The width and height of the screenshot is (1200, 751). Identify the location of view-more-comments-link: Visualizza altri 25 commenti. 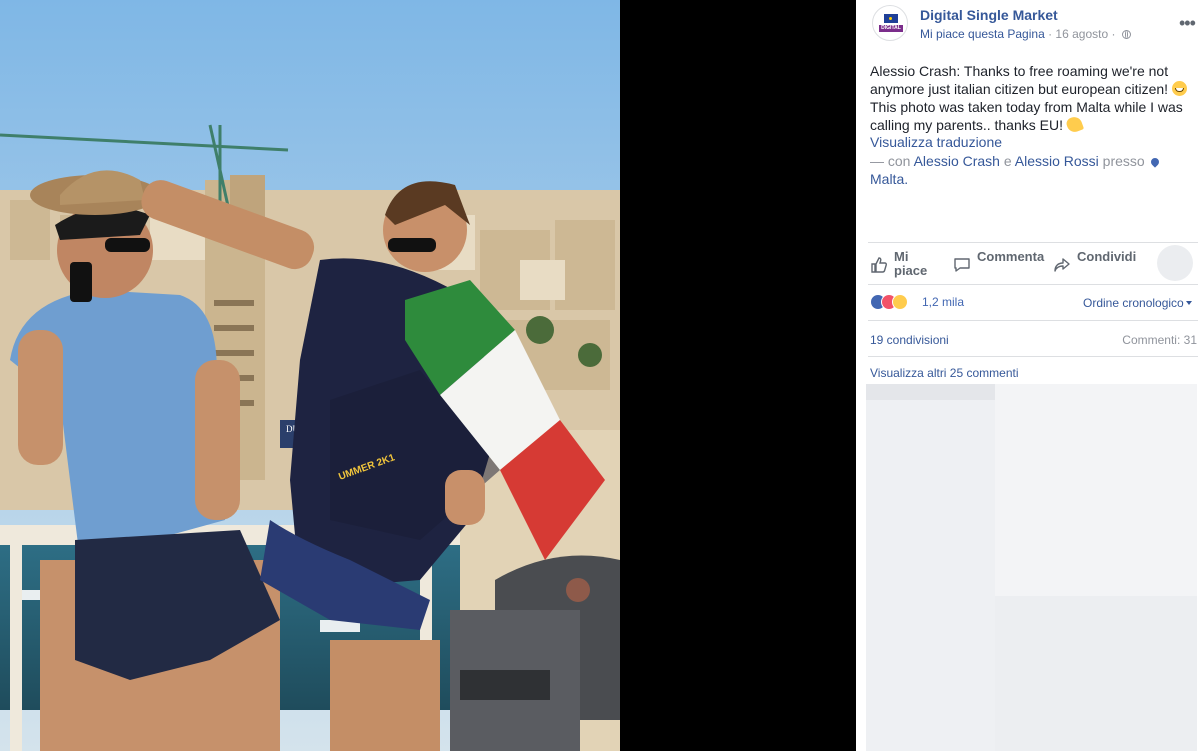
(944, 373).